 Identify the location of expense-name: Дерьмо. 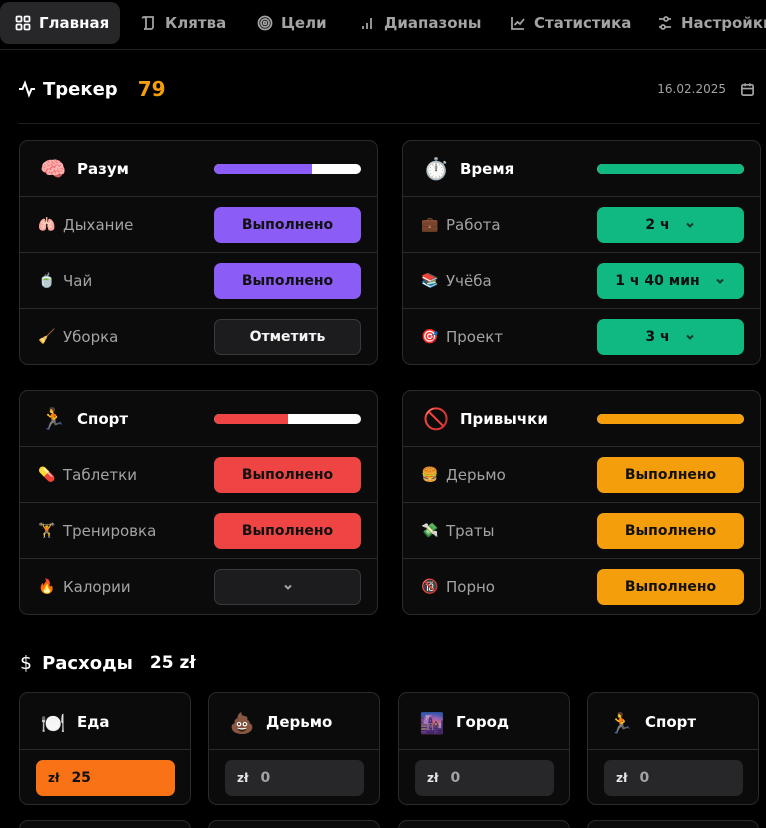
(299, 722).